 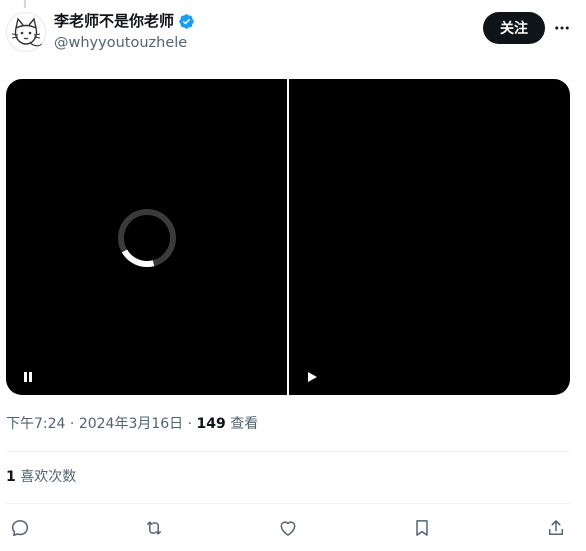 I want to click on bookmark-icon, so click(x=422, y=528).